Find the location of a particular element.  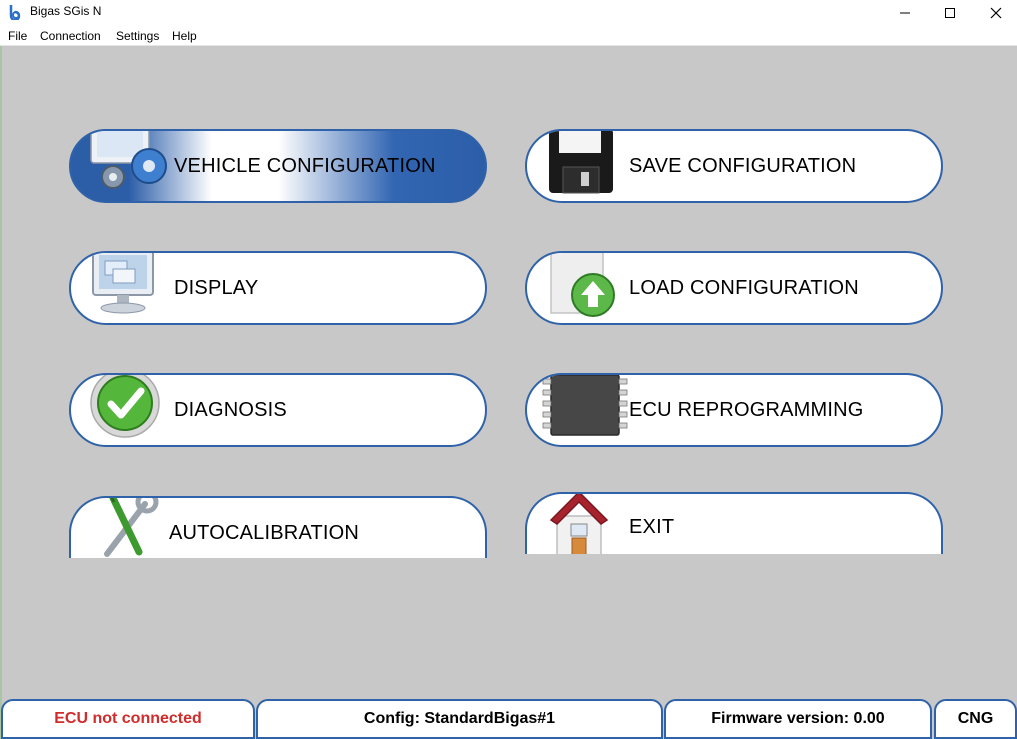

ecu-reprogramming-label: ECU REPROGRAMMING is located at coordinates (746, 410).